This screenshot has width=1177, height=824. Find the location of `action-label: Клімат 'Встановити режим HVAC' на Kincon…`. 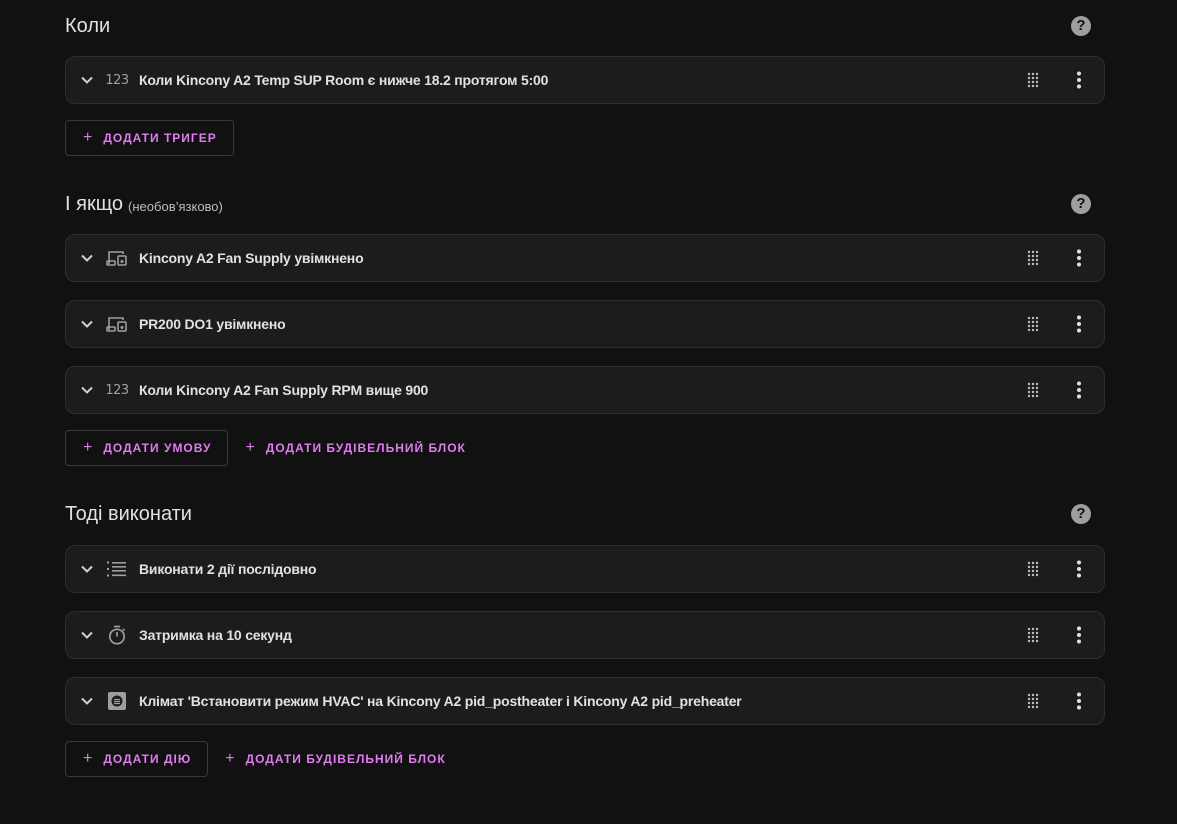

action-label: Клімат 'Встановити режим HVAC' на Kincon… is located at coordinates (440, 701).